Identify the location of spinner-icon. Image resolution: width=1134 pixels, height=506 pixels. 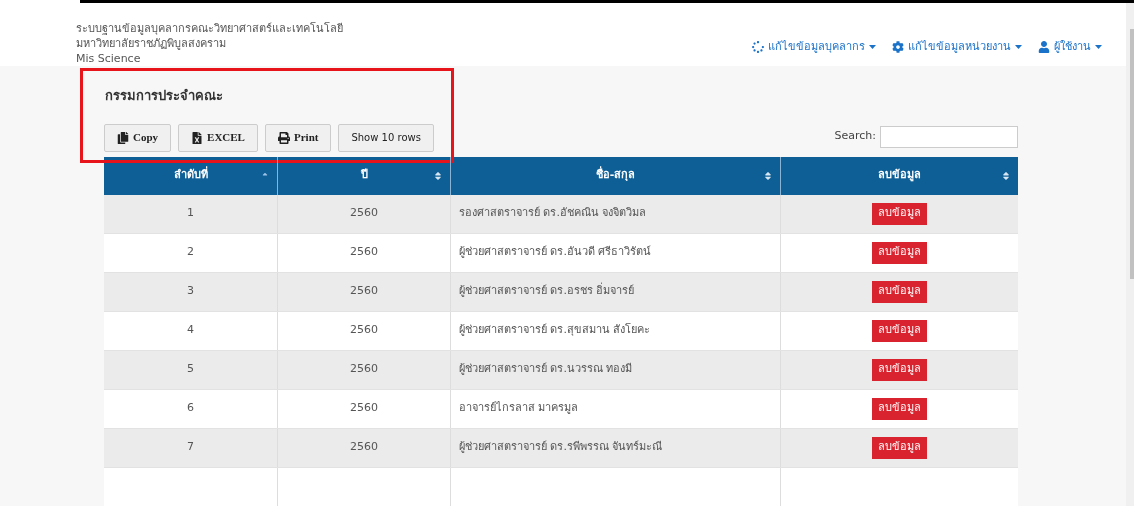
(758, 47).